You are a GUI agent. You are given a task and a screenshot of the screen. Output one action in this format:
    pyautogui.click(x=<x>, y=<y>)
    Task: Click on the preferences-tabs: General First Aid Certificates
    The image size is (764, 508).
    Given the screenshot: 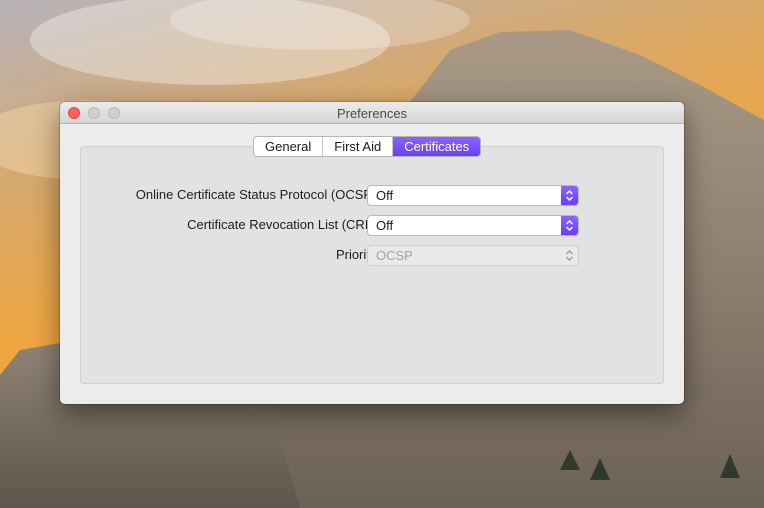 What is the action you would take?
    pyautogui.click(x=367, y=146)
    